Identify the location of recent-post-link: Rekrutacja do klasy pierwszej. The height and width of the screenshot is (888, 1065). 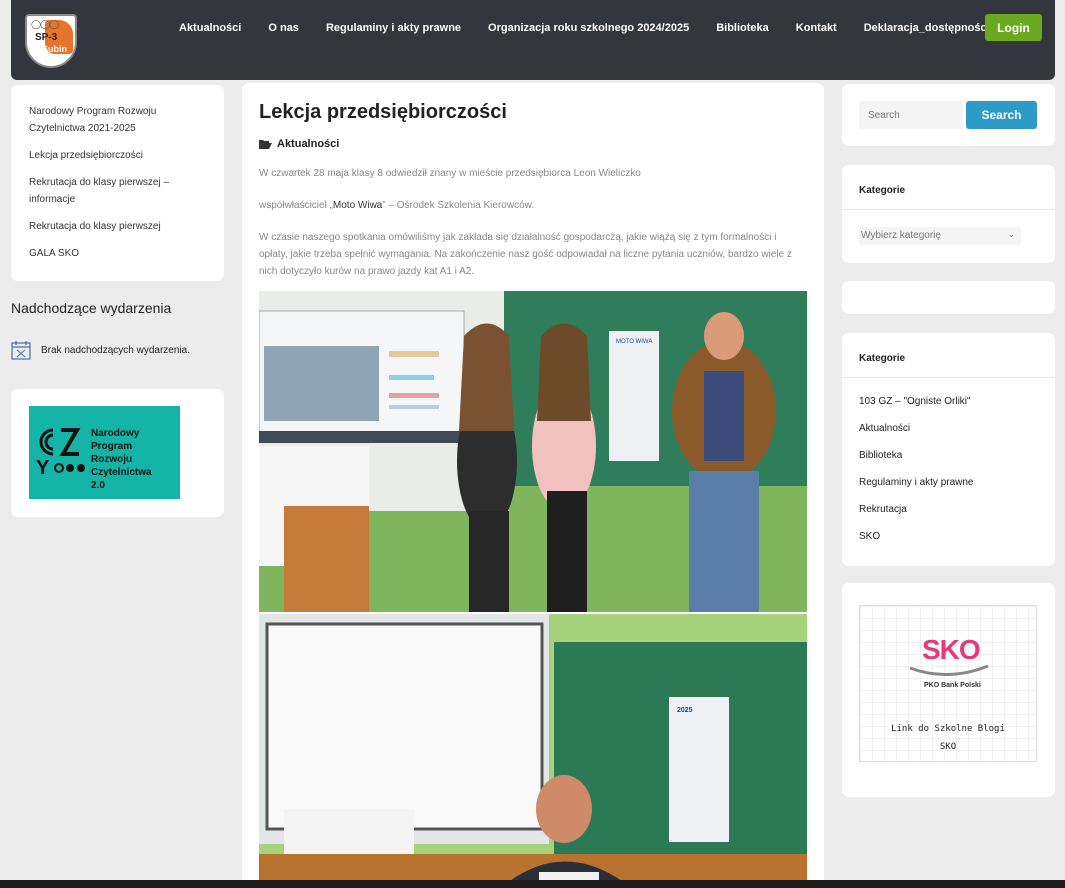
(117, 226).